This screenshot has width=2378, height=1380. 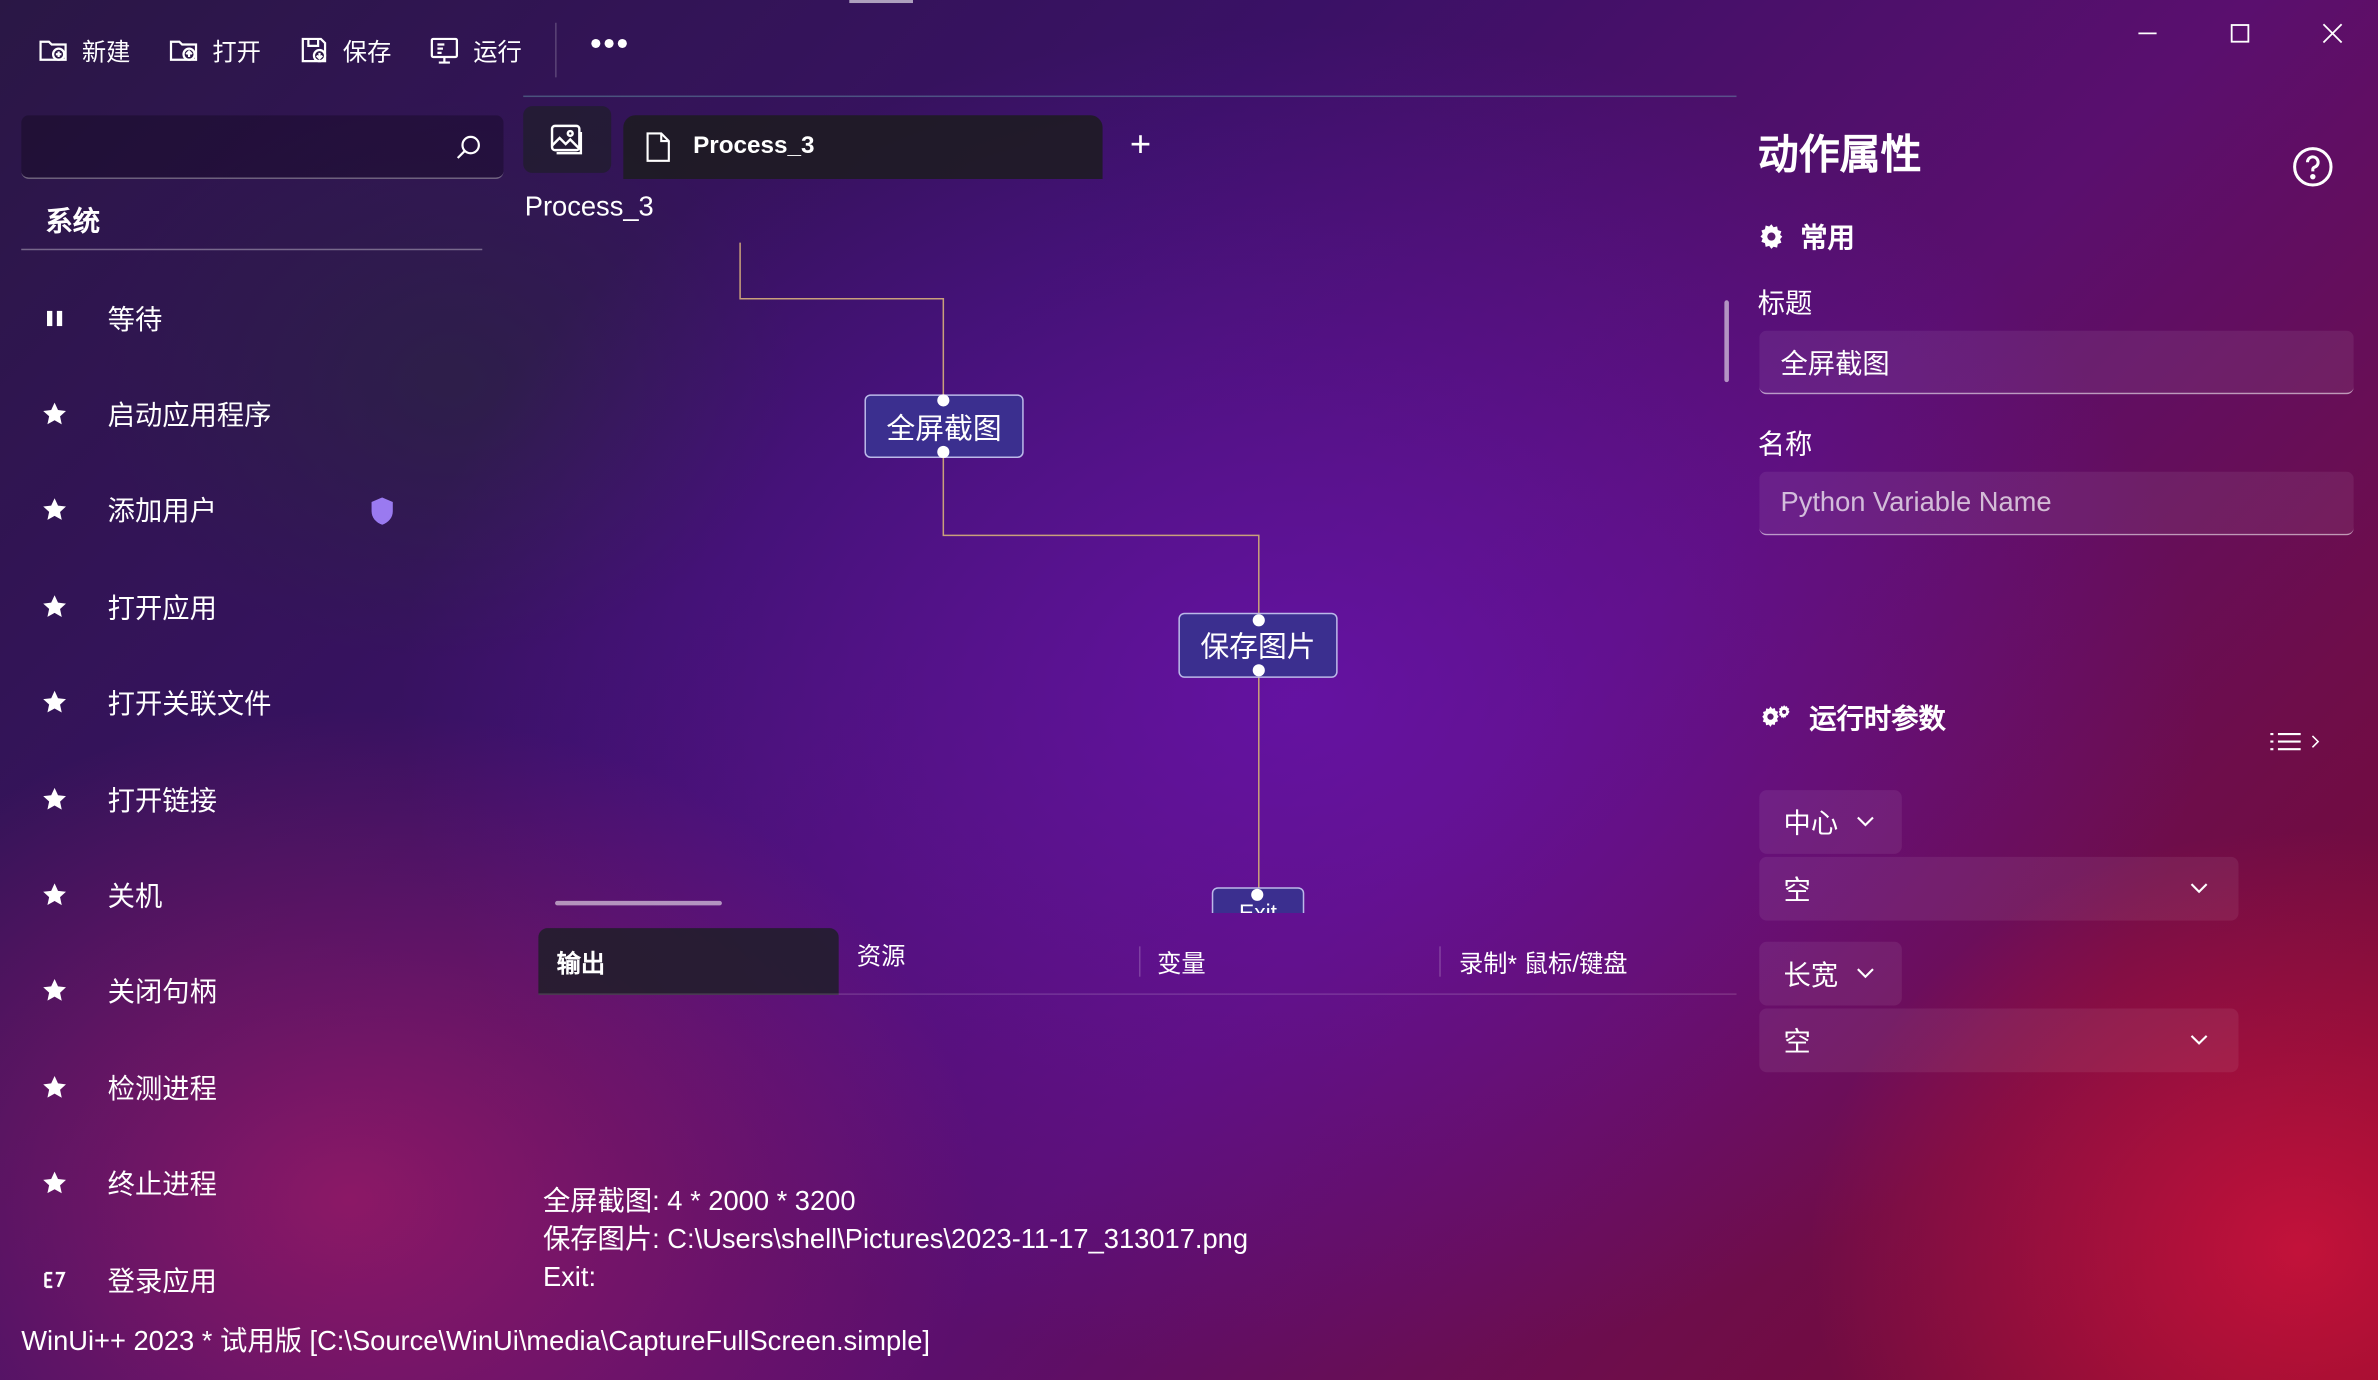 I want to click on close-button, so click(x=2332, y=33).